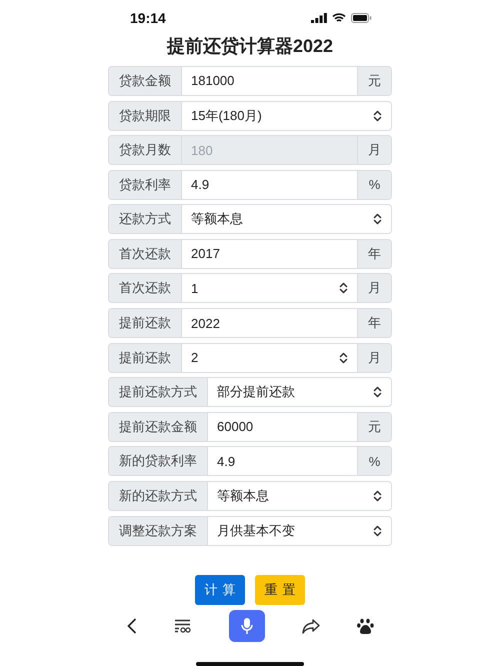  I want to click on battery-icon, so click(361, 17).